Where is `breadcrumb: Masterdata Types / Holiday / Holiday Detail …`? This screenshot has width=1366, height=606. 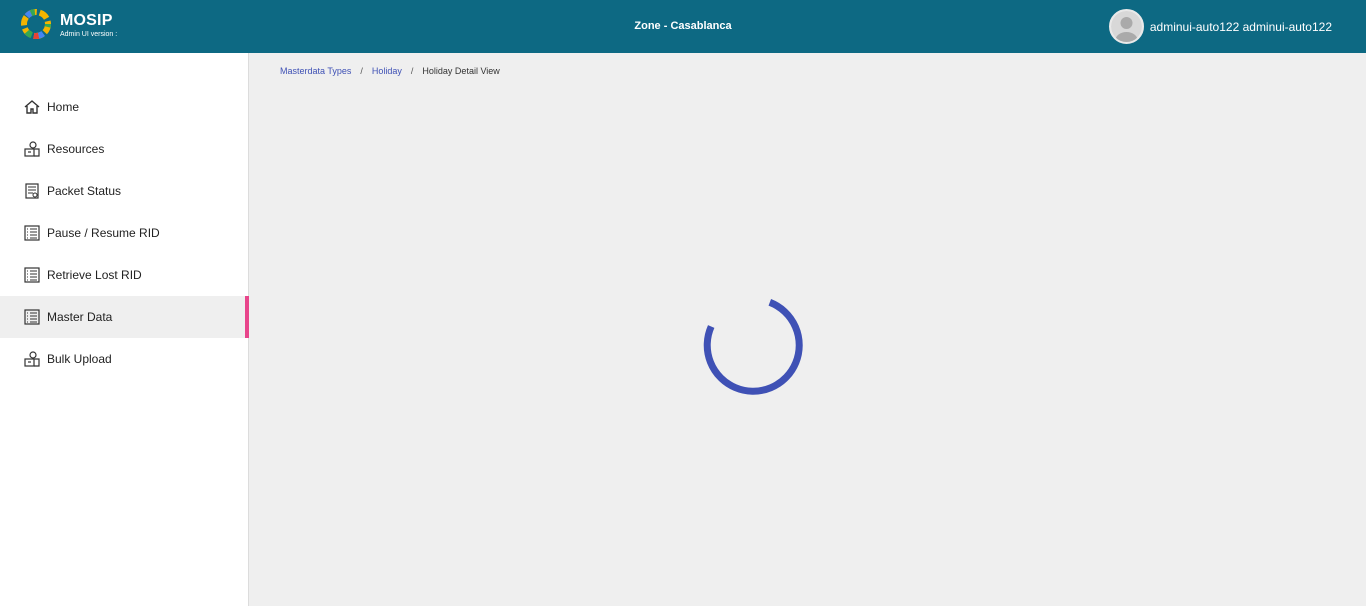 breadcrumb: Masterdata Types / Holiday / Holiday Detail … is located at coordinates (390, 71).